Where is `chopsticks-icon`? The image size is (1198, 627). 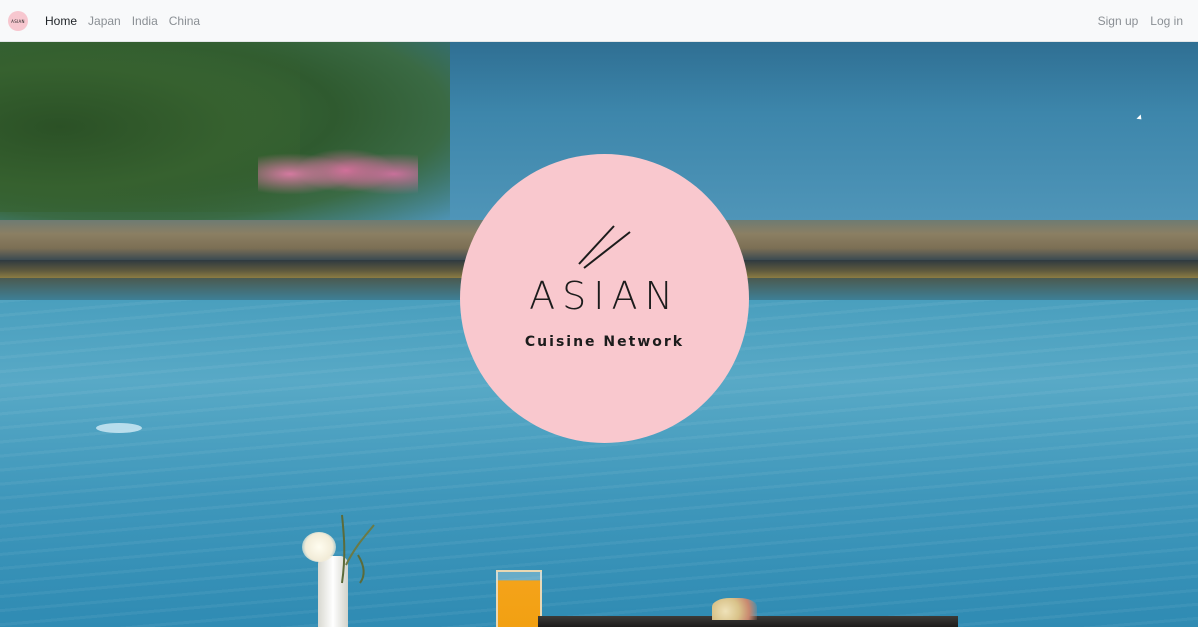 chopsticks-icon is located at coordinates (604, 247).